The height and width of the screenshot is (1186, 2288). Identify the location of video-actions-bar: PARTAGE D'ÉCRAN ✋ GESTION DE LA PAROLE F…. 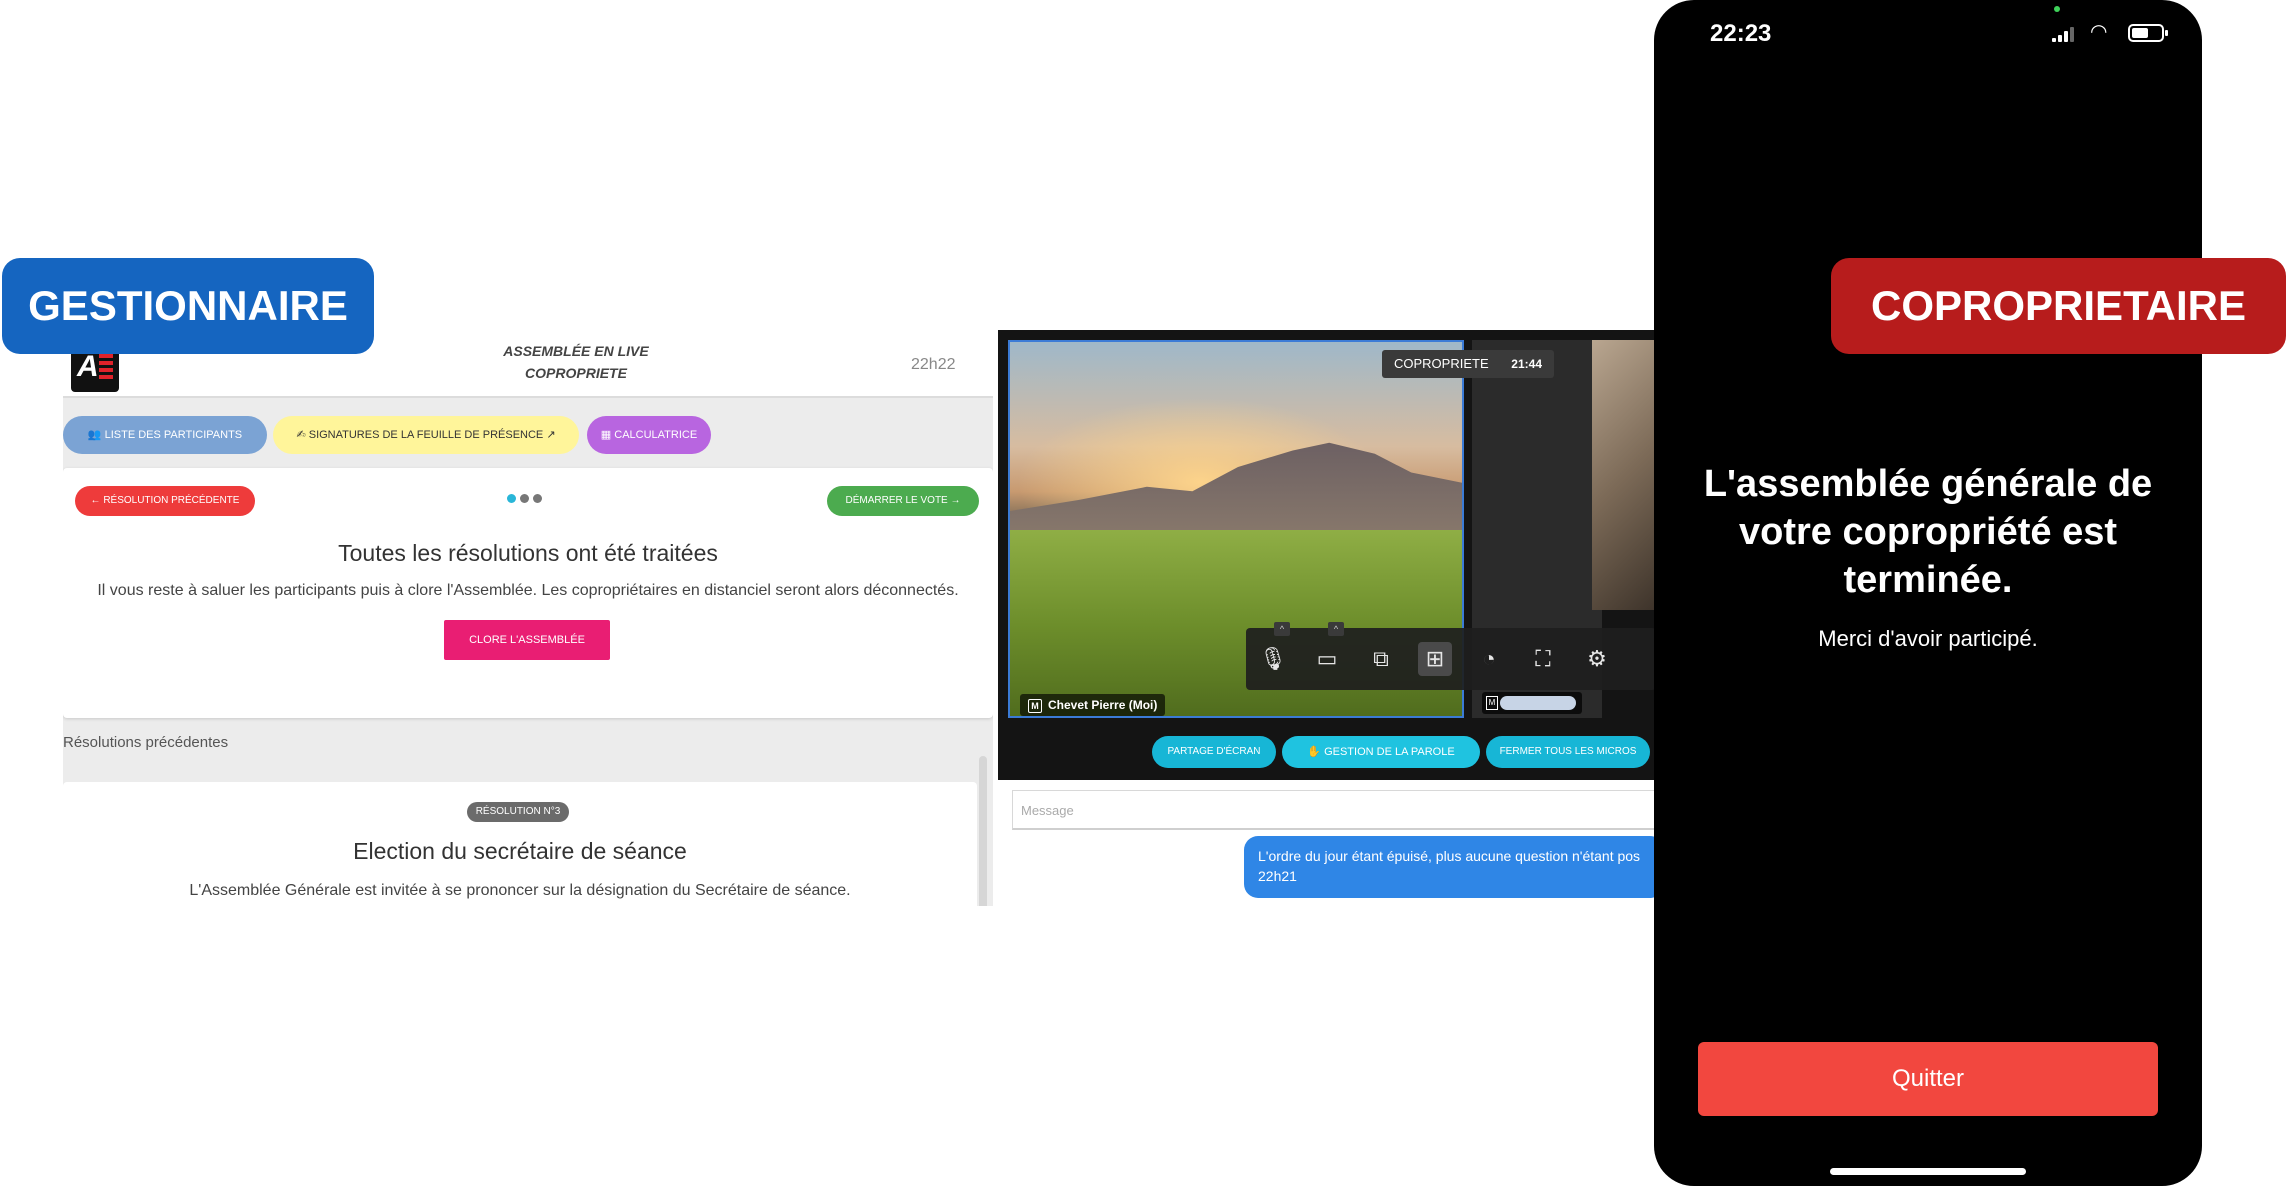
(1327, 754).